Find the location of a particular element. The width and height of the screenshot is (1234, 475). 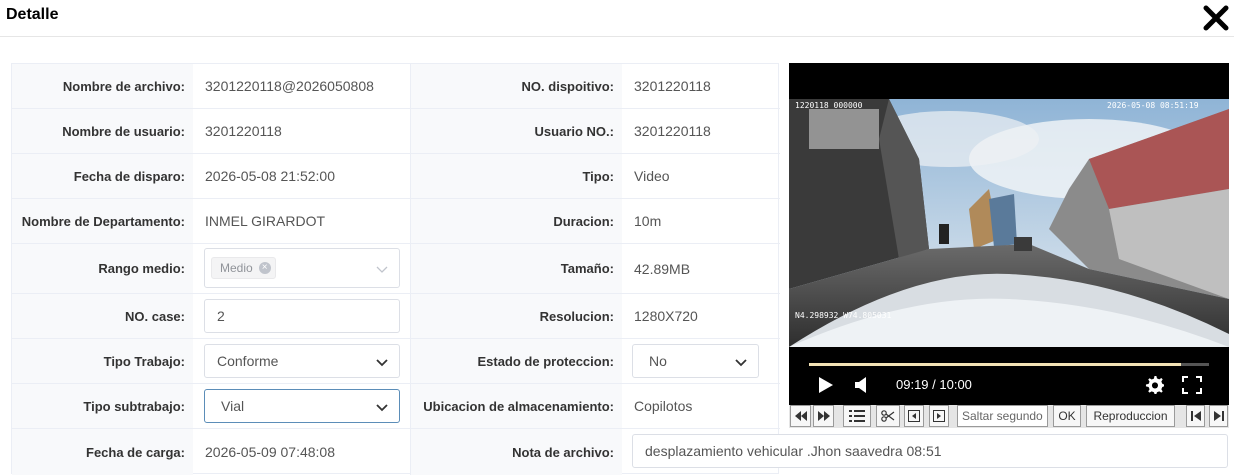

progress-bar is located at coordinates (1009, 364).